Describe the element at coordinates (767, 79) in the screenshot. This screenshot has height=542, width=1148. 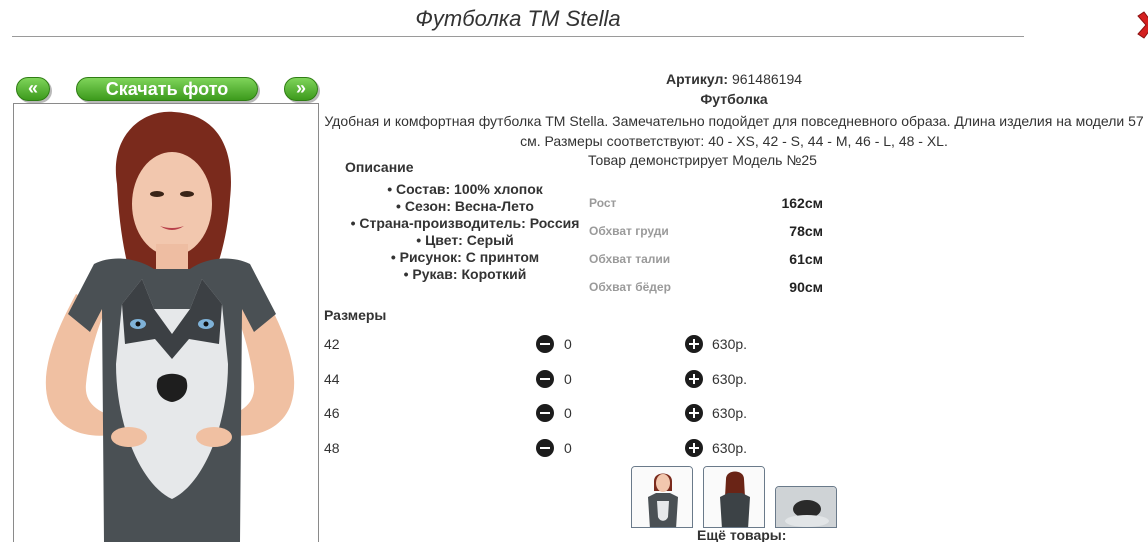
I see `article-value: 961486194` at that location.